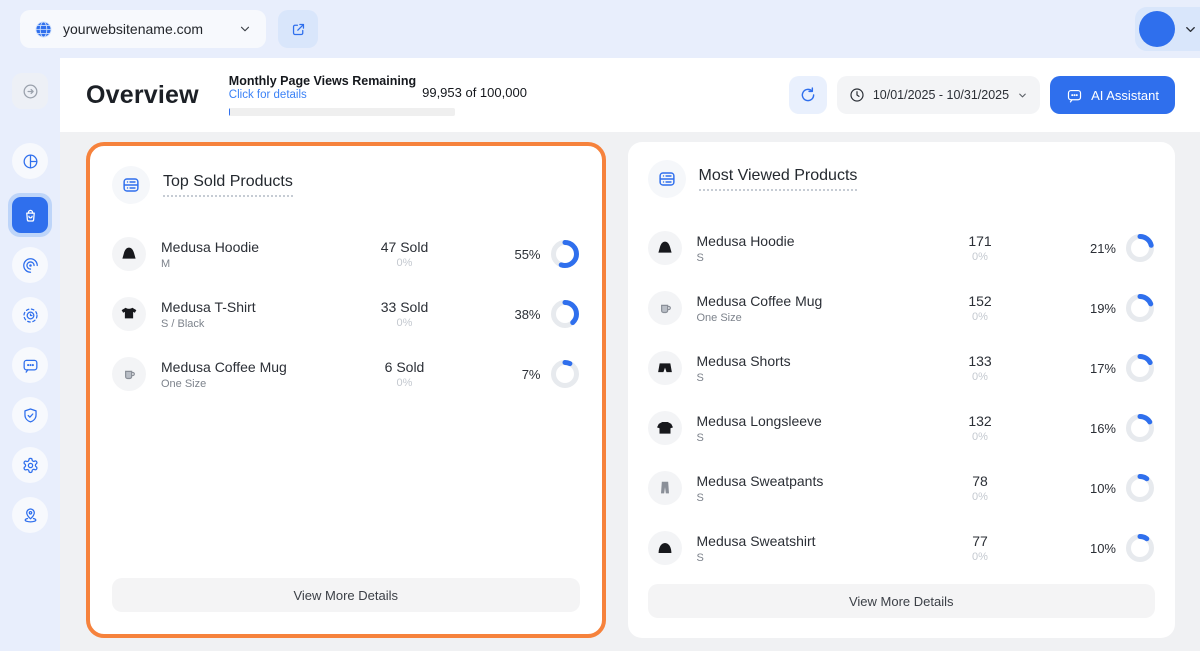  I want to click on product-row: Medusa Hoodie S 171 0% 21%, so click(901, 248).